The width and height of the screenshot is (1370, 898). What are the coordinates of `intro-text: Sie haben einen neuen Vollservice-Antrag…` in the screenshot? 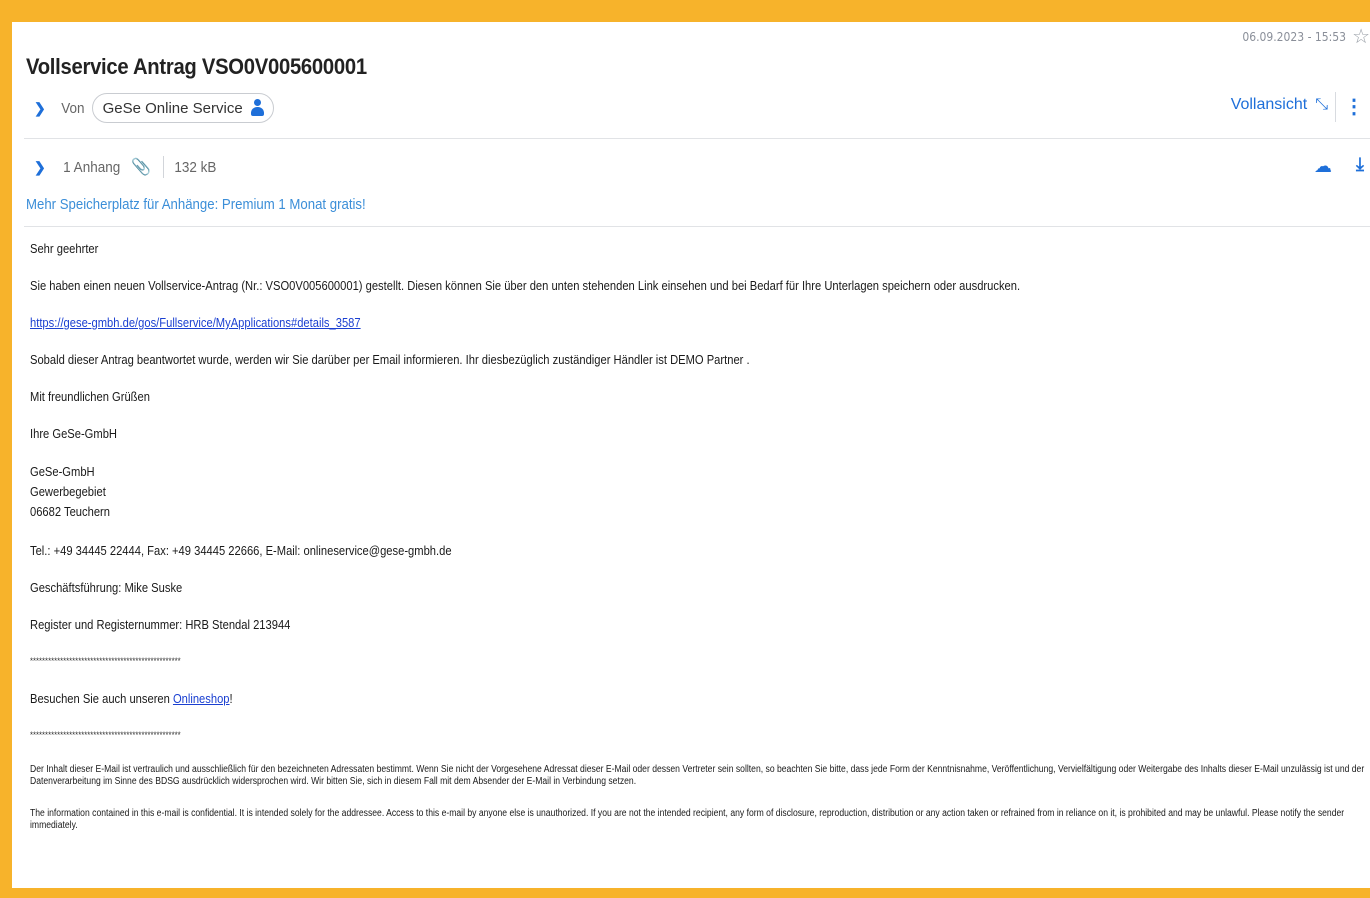 It's located at (525, 285).